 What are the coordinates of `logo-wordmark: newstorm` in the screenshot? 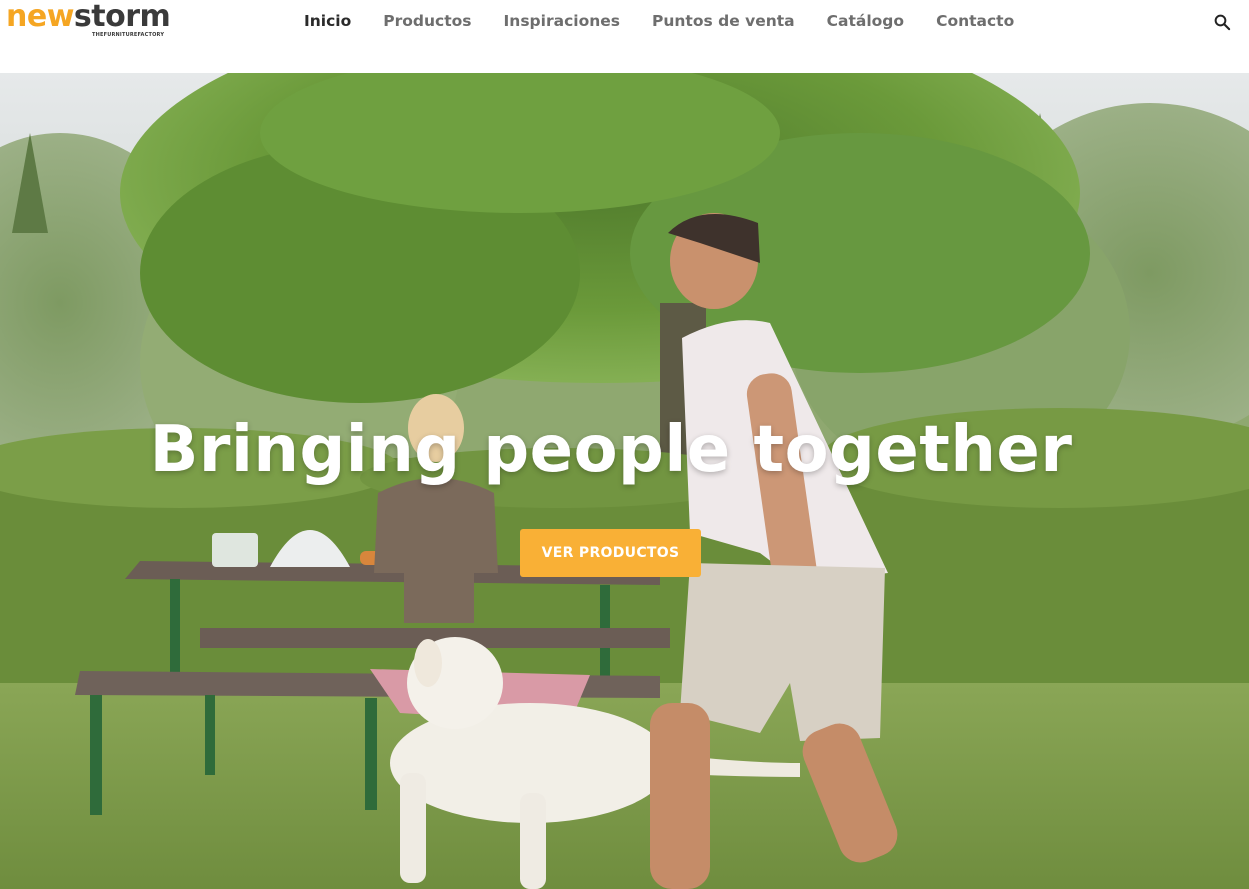 It's located at (88, 17).